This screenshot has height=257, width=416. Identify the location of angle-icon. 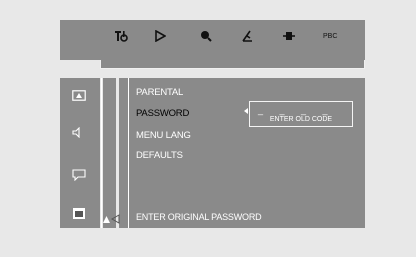
(247, 37).